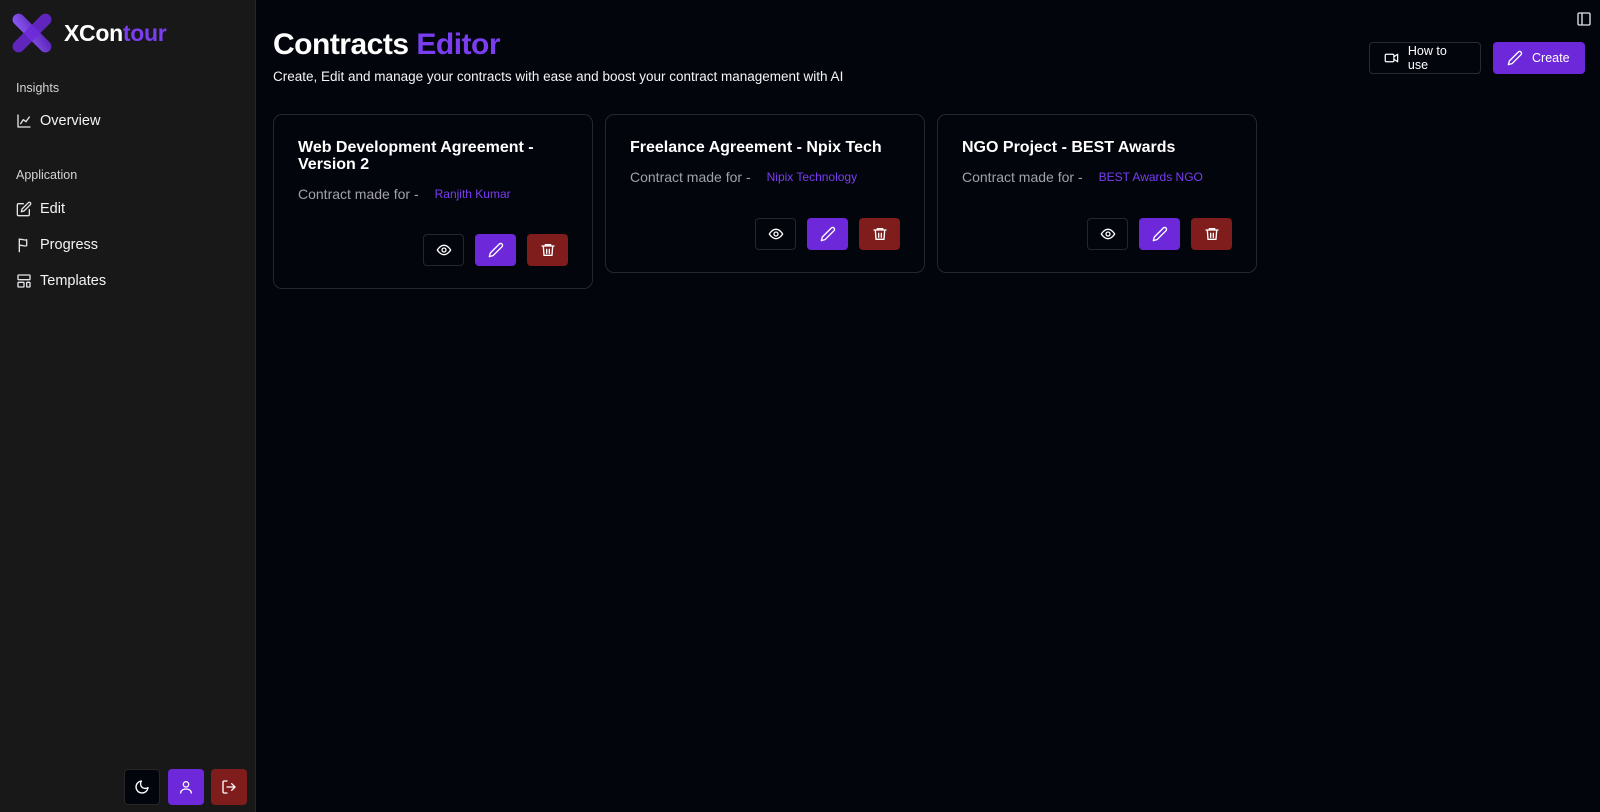 The height and width of the screenshot is (812, 1600). Describe the element at coordinates (70, 121) in the screenshot. I see `sidebar-item-label: Overview` at that location.